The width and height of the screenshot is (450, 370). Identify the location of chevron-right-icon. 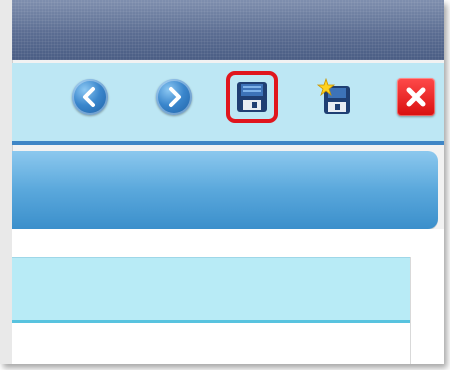
(174, 97).